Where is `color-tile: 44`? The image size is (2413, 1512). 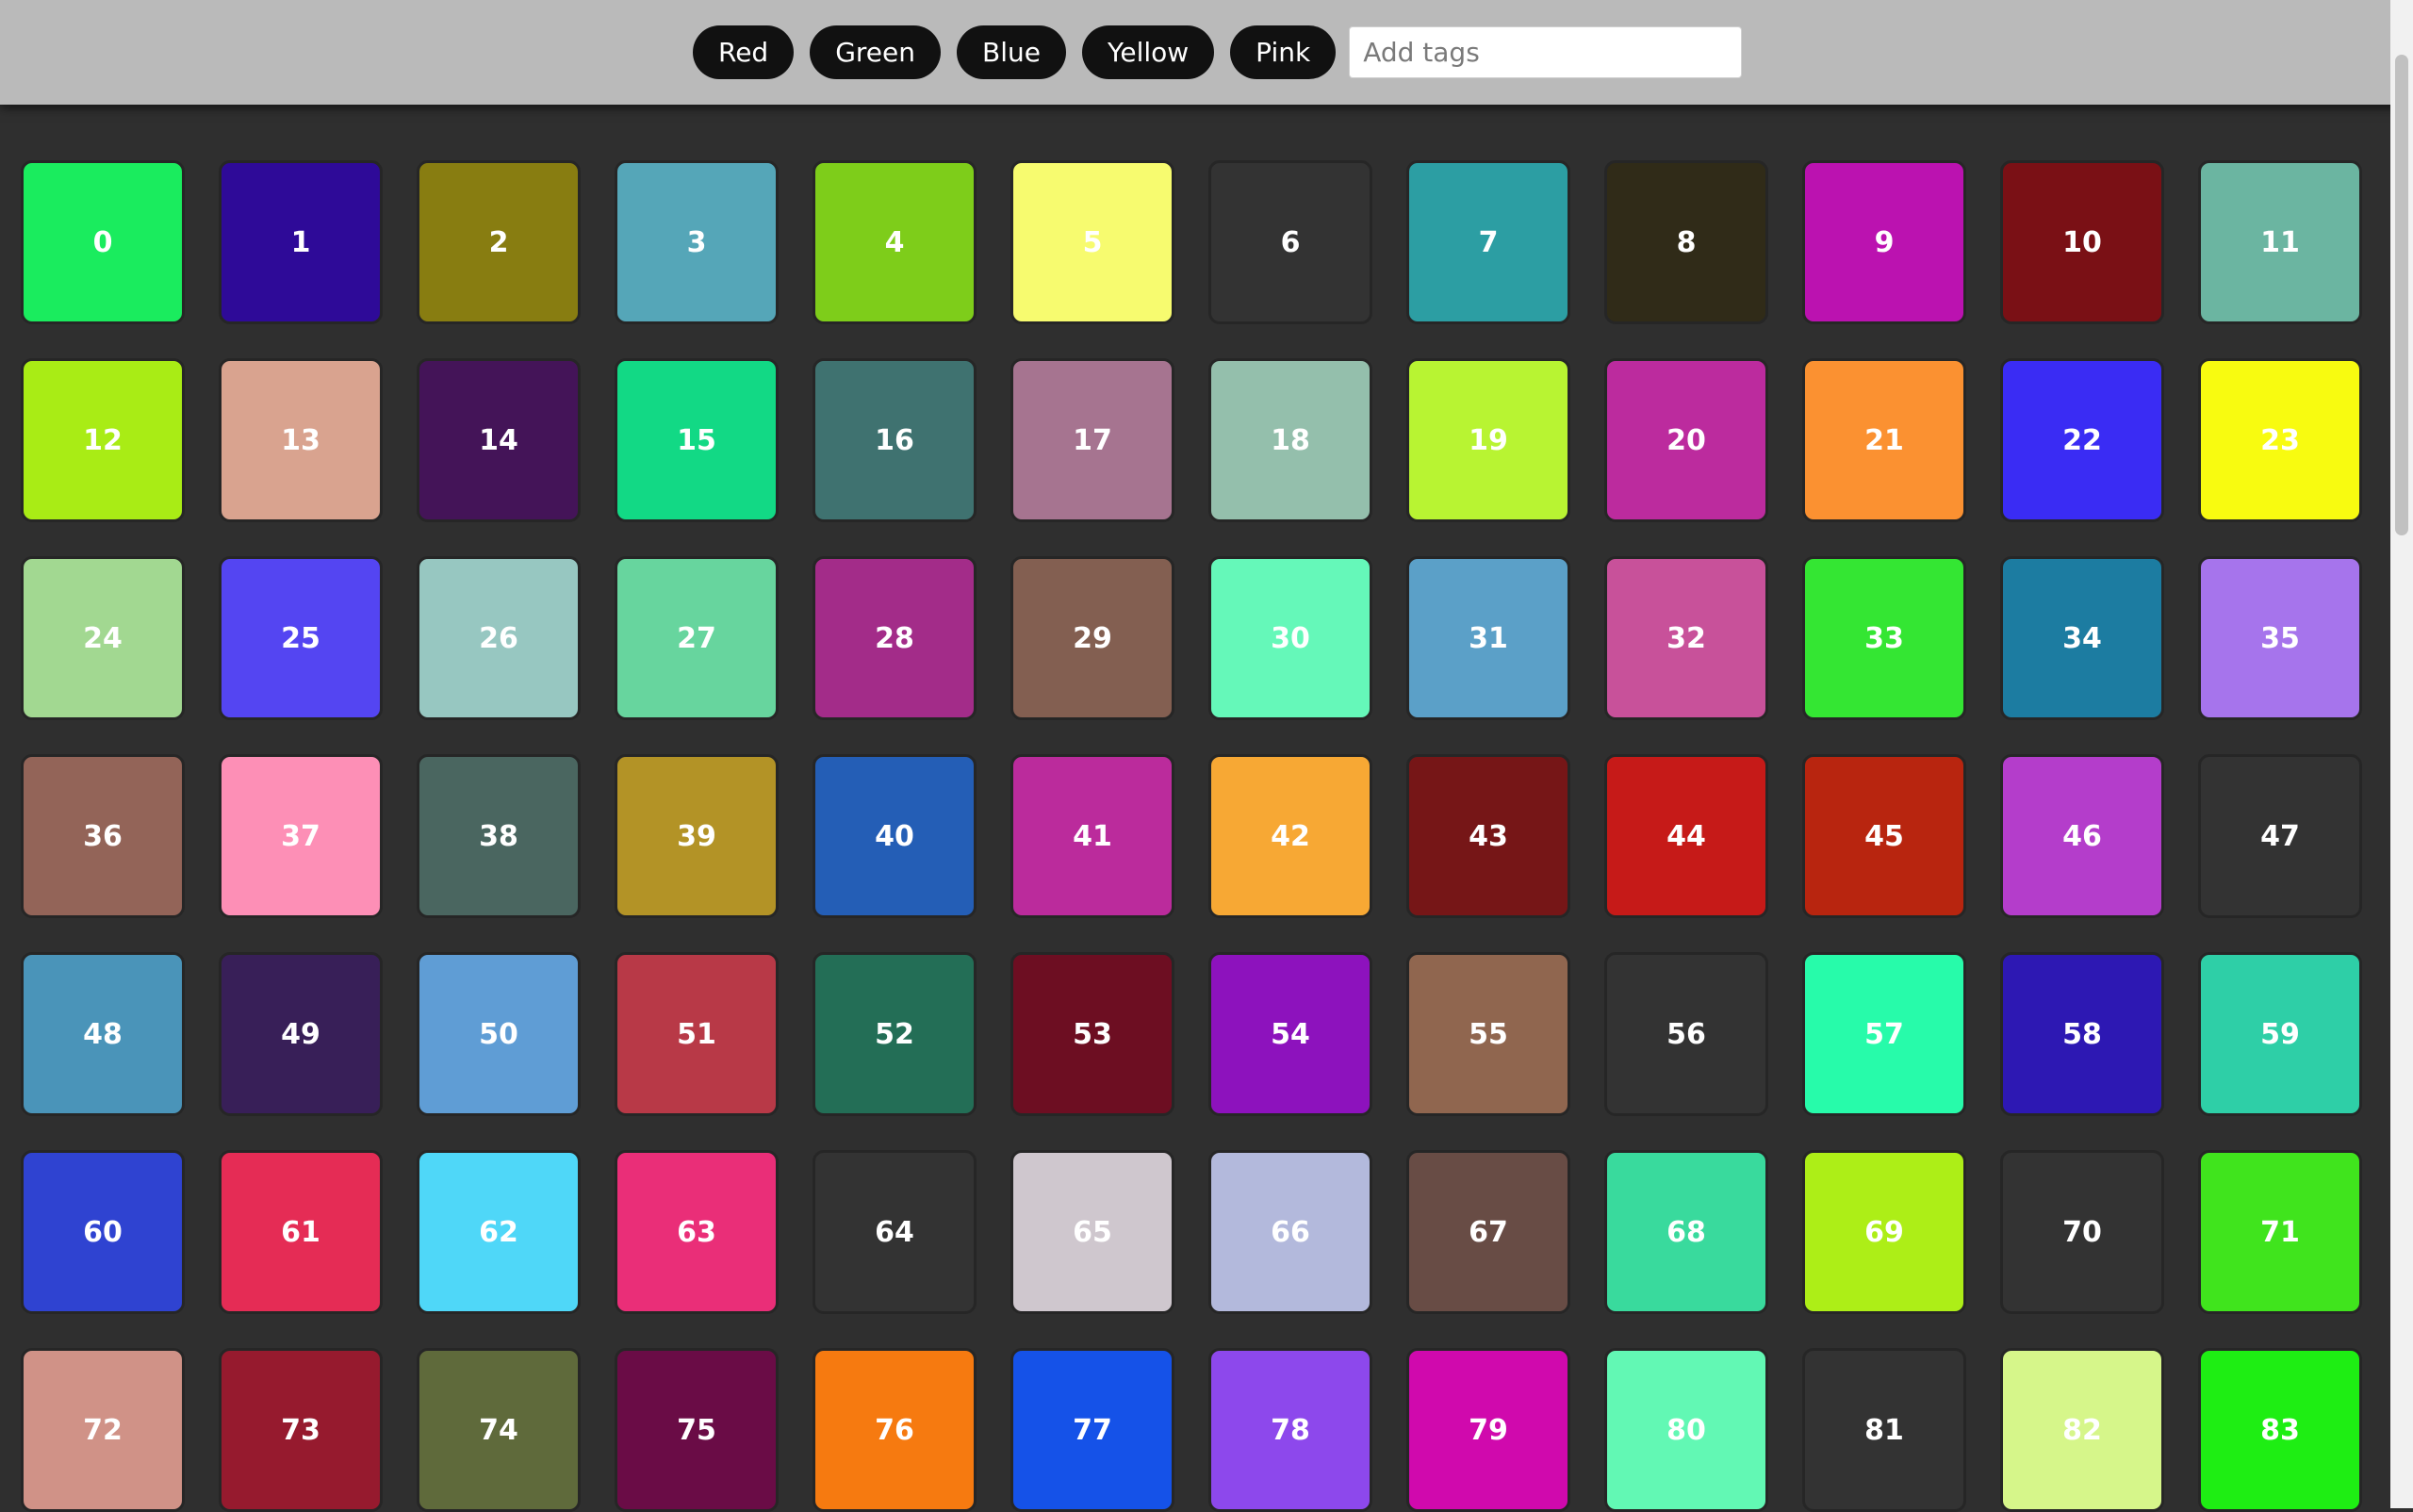
color-tile: 44 is located at coordinates (1686, 836).